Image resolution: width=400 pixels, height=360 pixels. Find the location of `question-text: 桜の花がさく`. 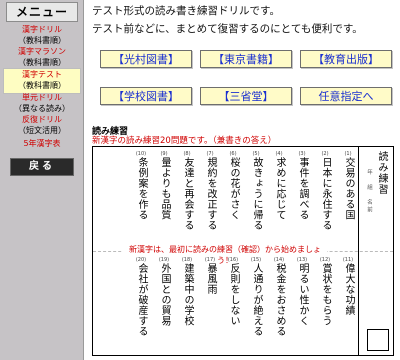

question-text: 桜の花がさく is located at coordinates (233, 188).